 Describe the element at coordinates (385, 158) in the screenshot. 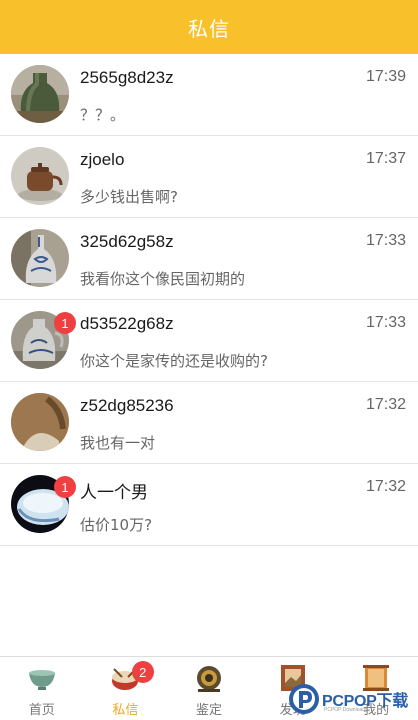

I see `message-time: 17:37` at that location.